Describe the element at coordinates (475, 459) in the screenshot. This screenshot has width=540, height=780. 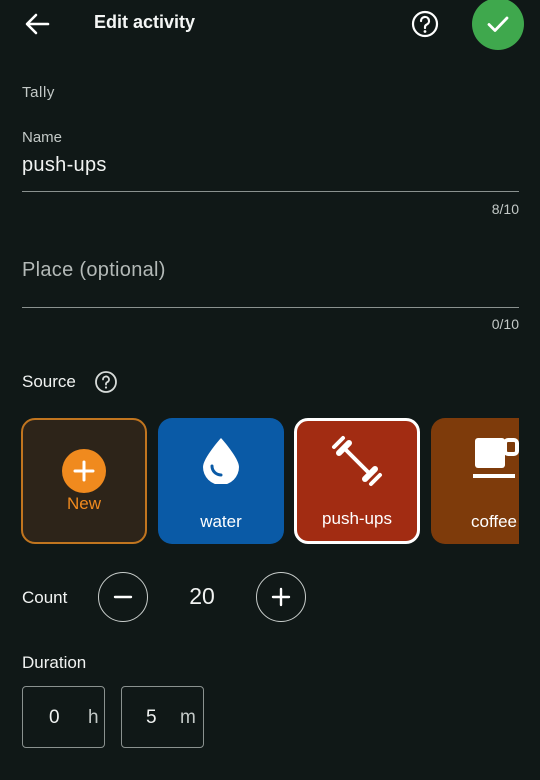
I see `coffee-cup-icon` at that location.